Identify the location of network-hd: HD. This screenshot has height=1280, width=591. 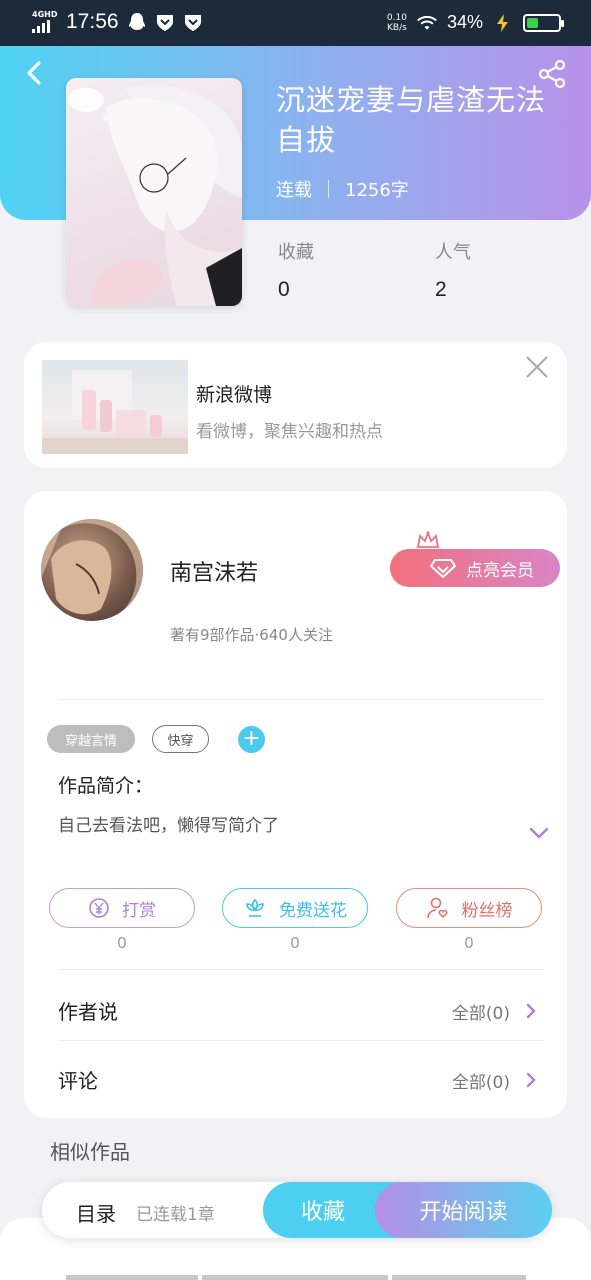
(51, 14).